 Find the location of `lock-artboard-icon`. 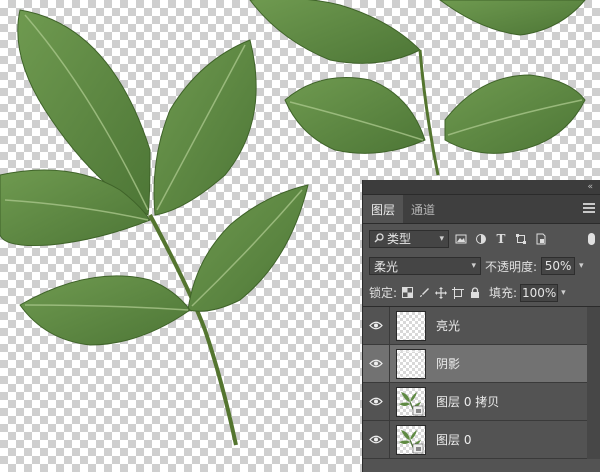

lock-artboard-icon is located at coordinates (458, 293).